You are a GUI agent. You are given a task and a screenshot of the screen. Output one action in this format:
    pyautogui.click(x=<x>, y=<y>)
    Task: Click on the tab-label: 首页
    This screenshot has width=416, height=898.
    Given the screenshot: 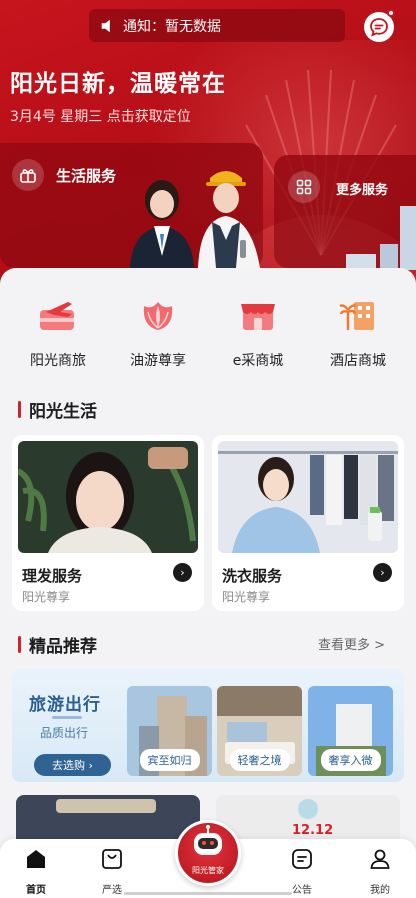 What is the action you would take?
    pyautogui.click(x=36, y=890)
    